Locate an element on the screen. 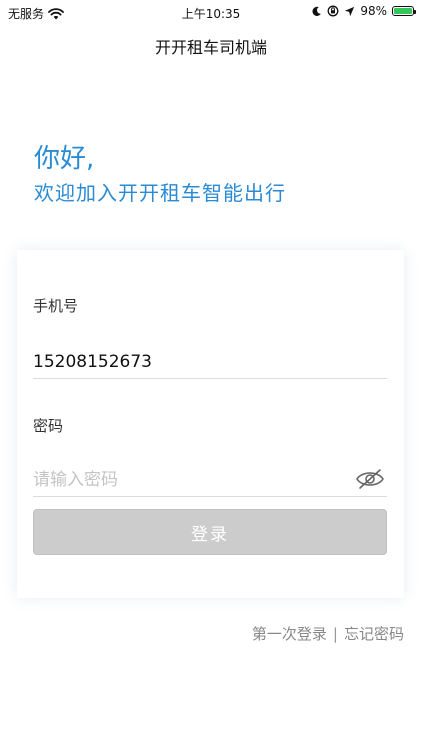 The width and height of the screenshot is (422, 750). page-title: 开开租车司机端 is located at coordinates (210, 47).